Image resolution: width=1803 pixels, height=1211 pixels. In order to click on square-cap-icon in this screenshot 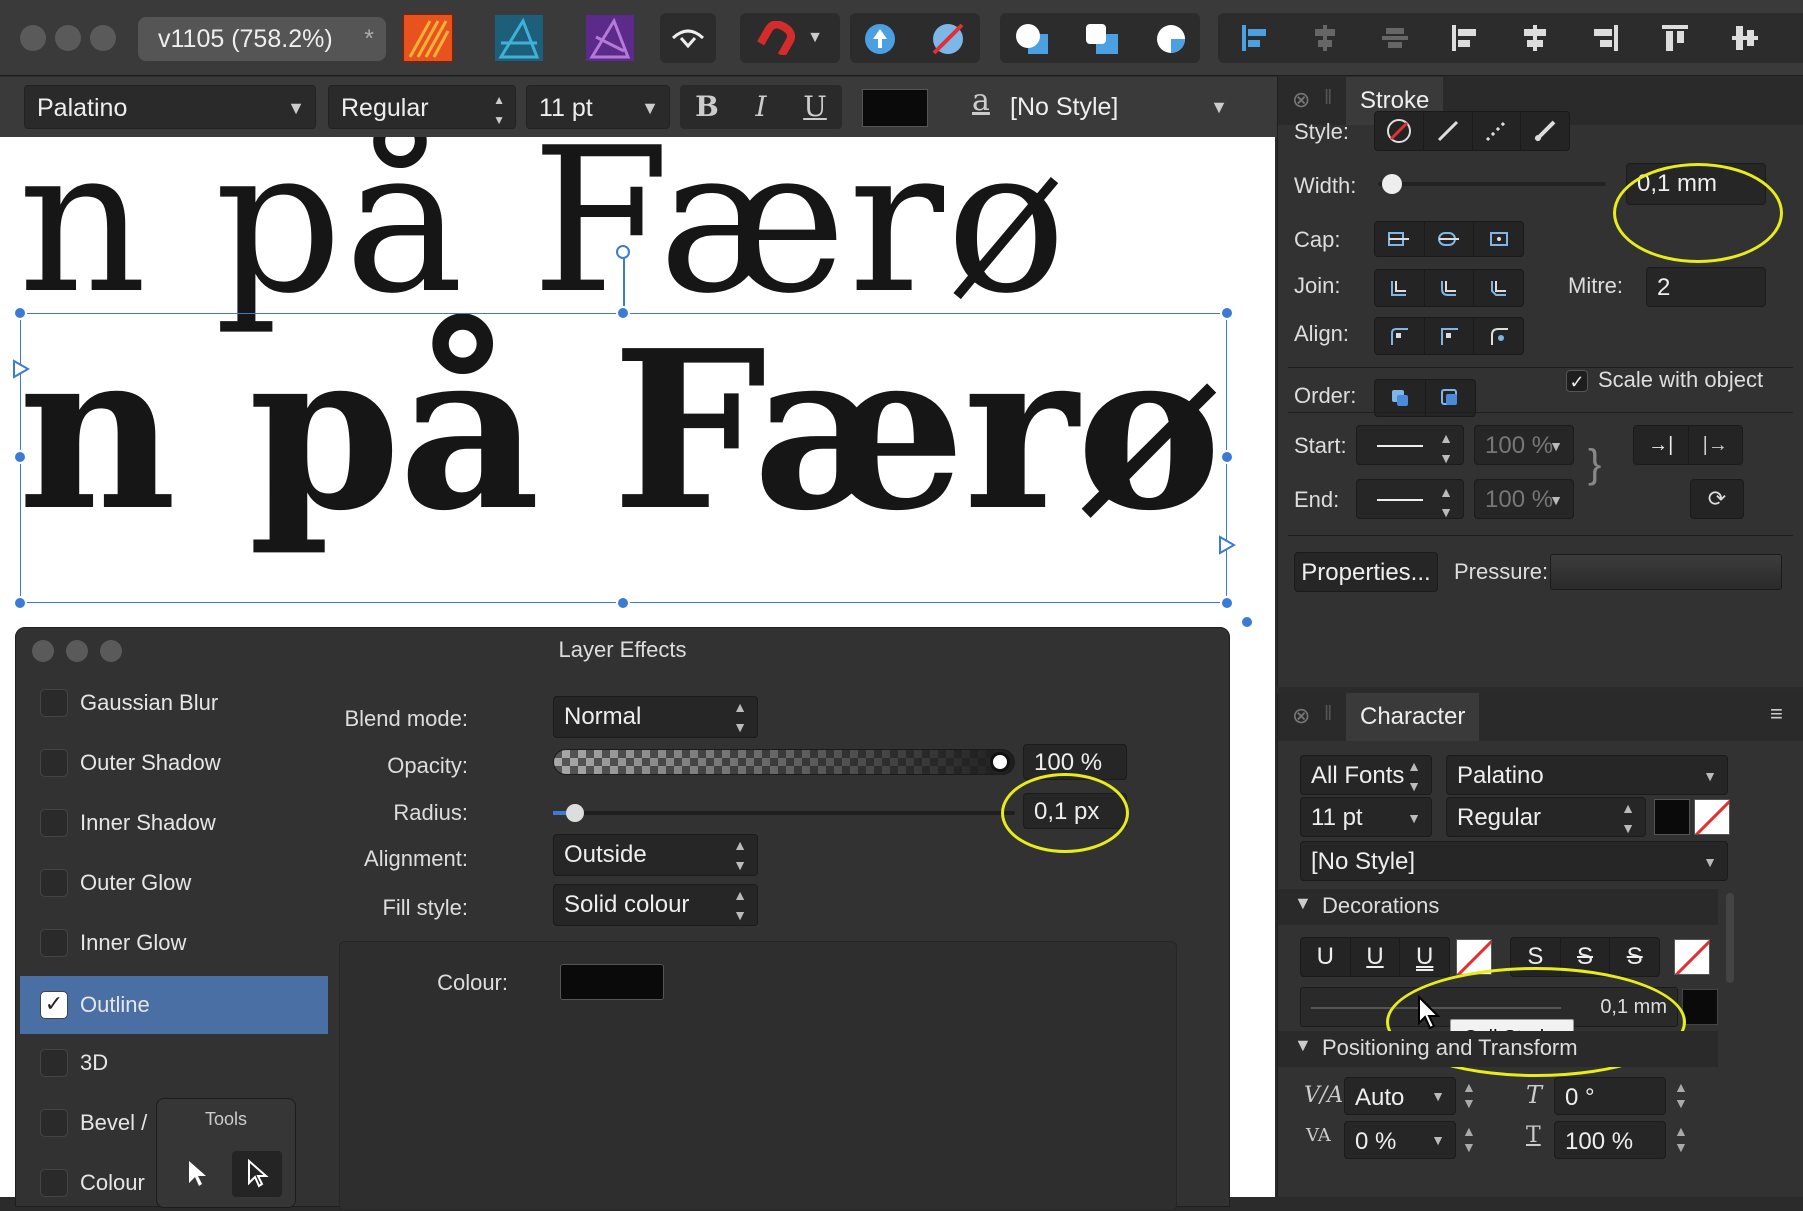, I will do `click(1498, 239)`.